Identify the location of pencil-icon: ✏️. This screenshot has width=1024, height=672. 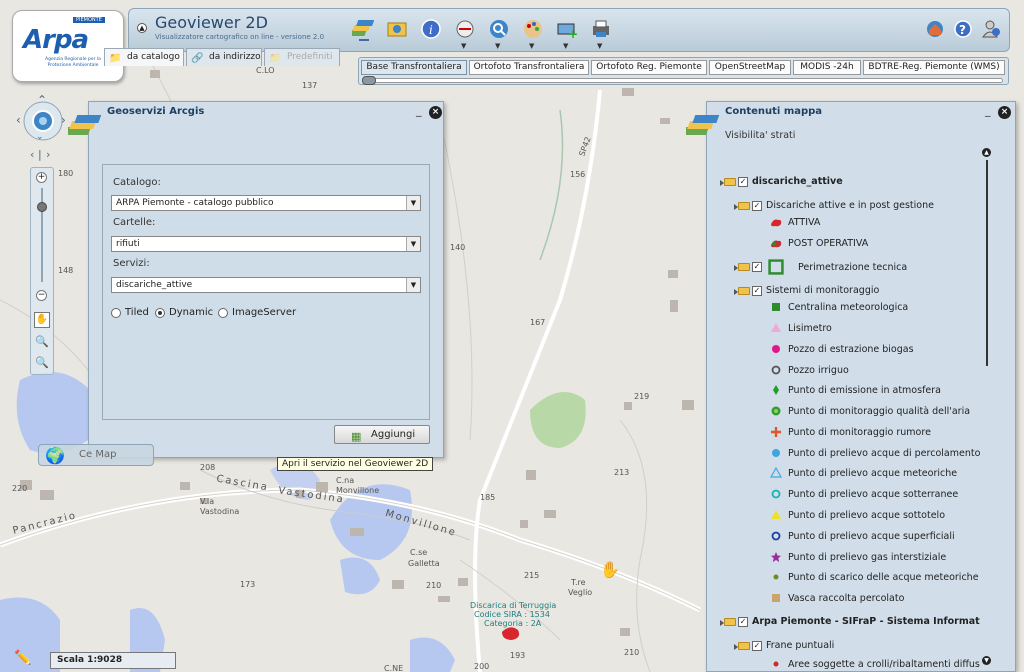
(22, 658).